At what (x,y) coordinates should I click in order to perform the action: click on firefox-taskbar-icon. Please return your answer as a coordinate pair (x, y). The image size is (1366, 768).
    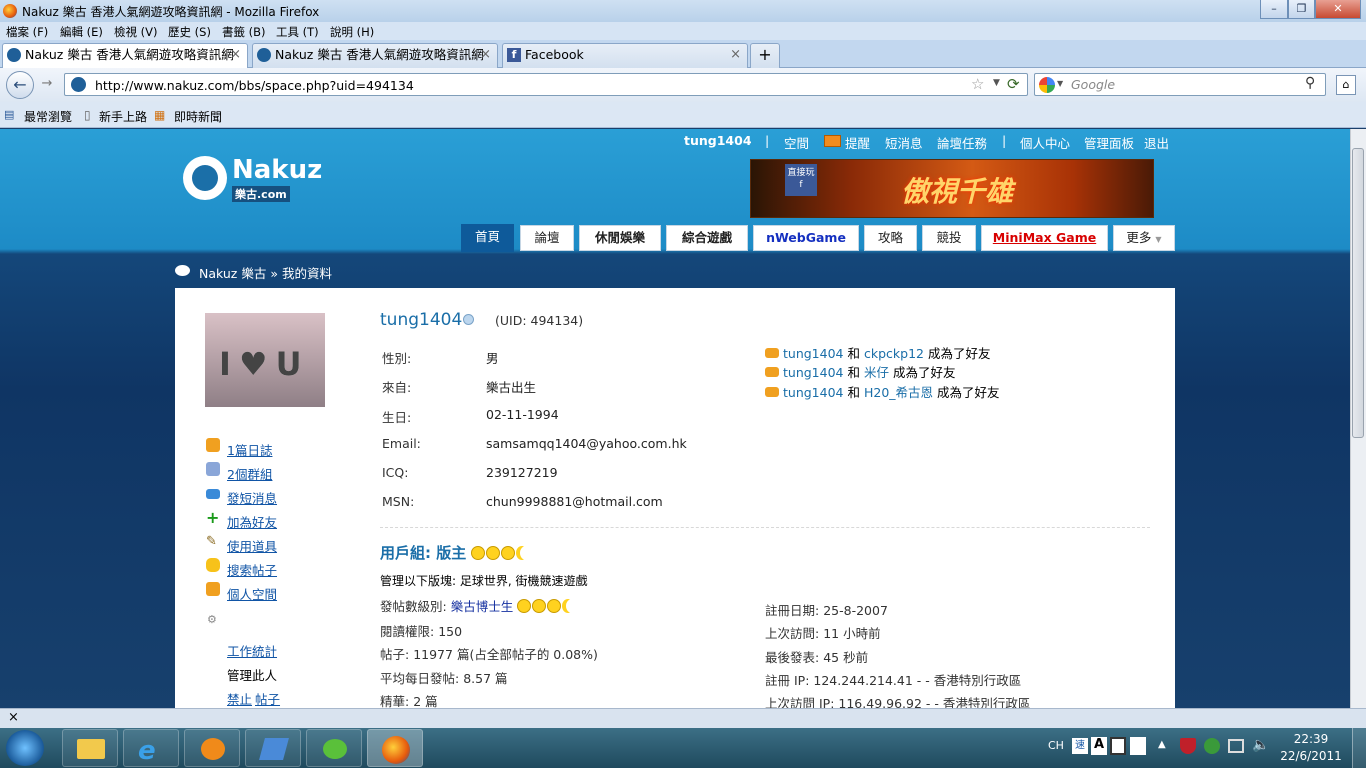
    Looking at the image, I should click on (395, 748).